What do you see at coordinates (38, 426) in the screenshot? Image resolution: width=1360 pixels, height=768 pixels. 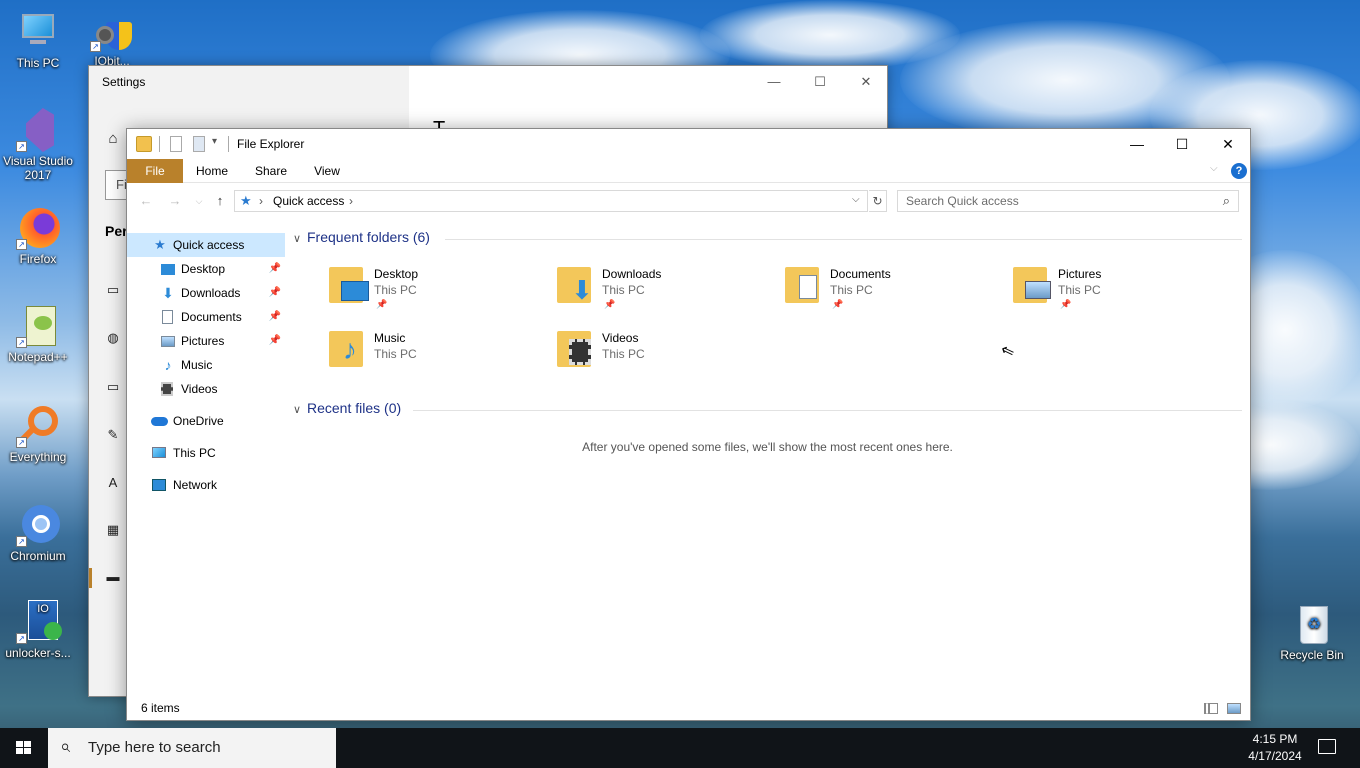 I see `magnifier-icon: ↗` at bounding box center [38, 426].